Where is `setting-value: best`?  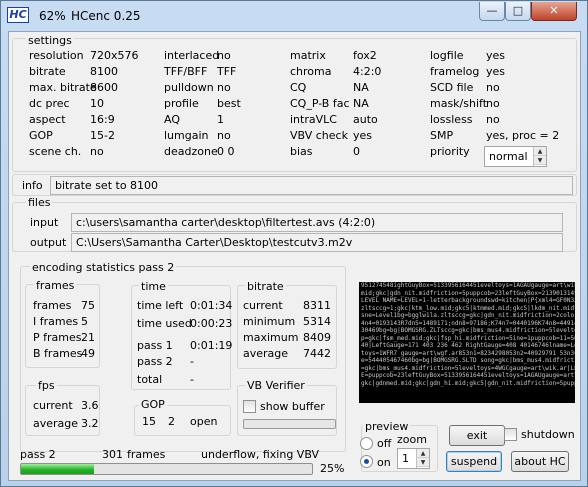 setting-value: best is located at coordinates (229, 103).